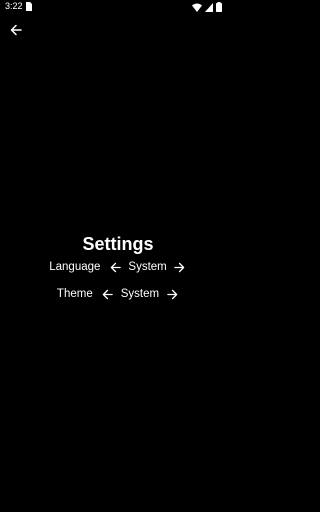 Image resolution: width=320 pixels, height=512 pixels. I want to click on settings-panel: Settings Language System Theme System, so click(118, 267).